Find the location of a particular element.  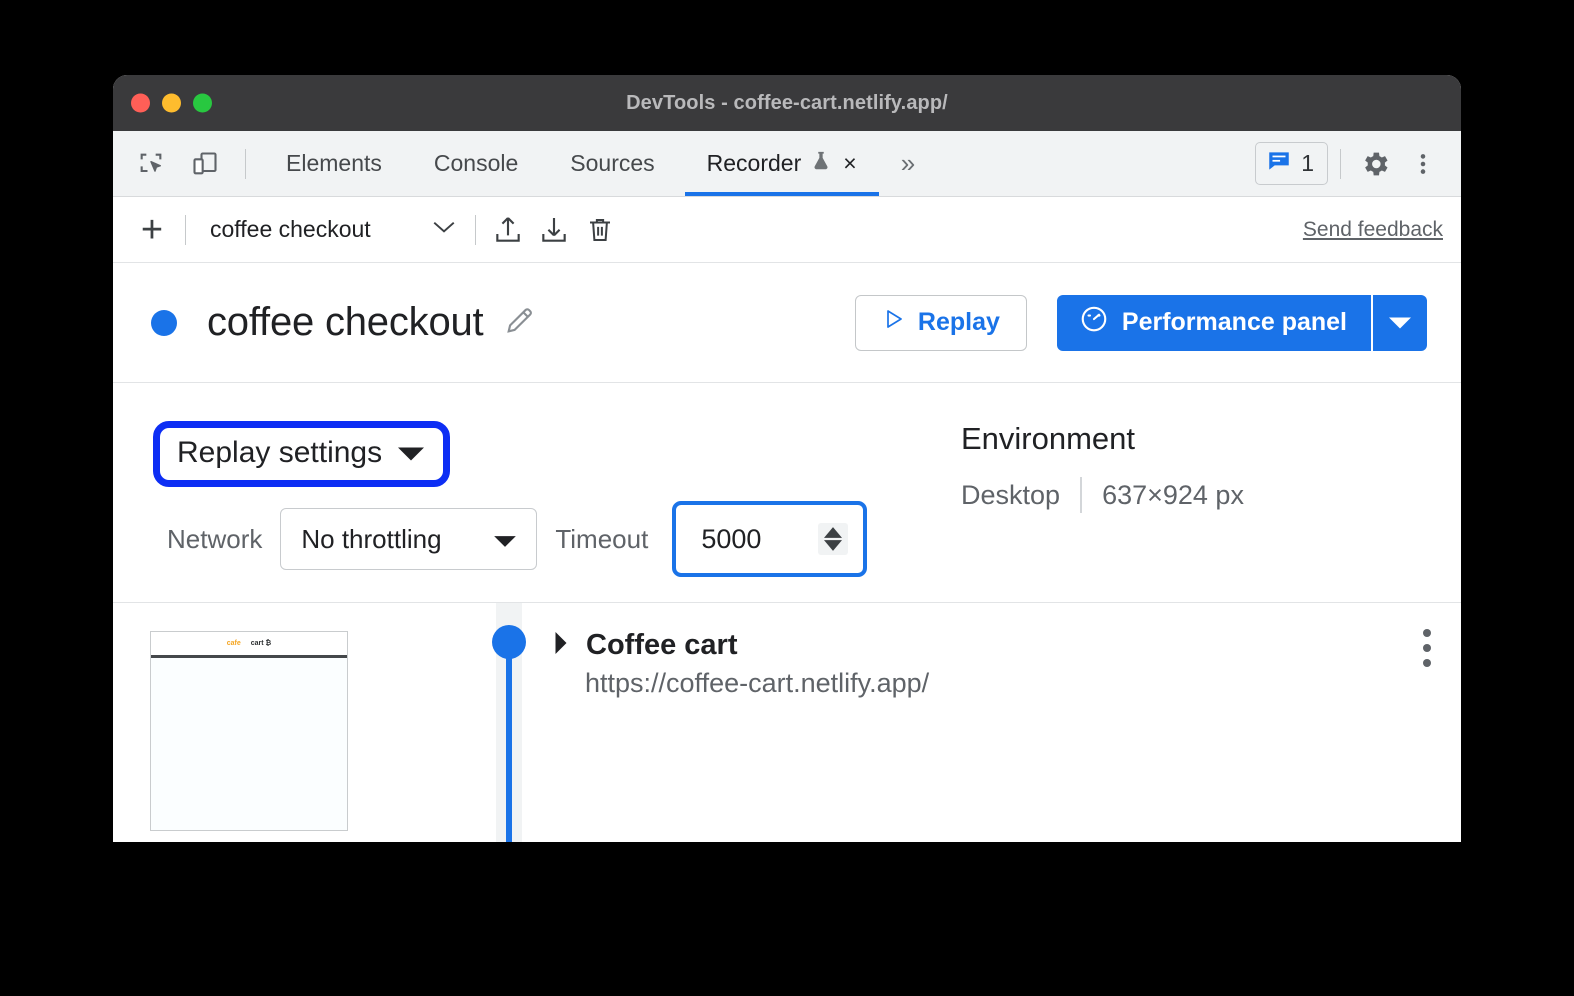

performance-panel-split-button: Performance panel is located at coordinates (1241, 322).